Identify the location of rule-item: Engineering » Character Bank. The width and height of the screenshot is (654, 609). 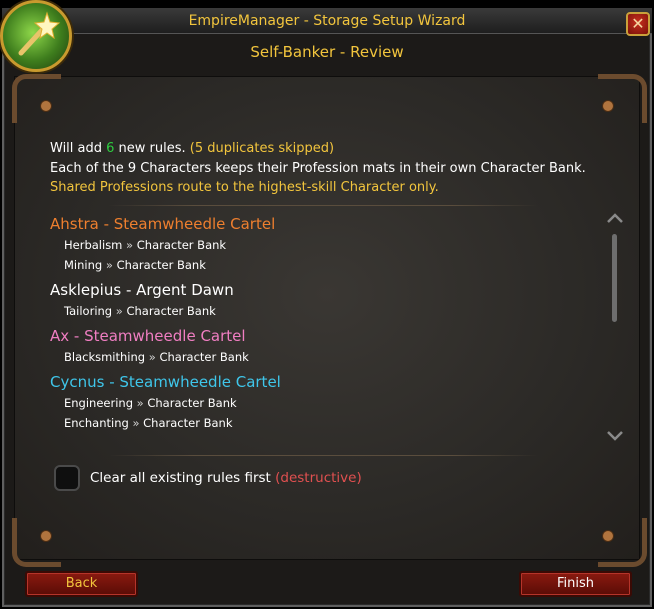
(332, 403).